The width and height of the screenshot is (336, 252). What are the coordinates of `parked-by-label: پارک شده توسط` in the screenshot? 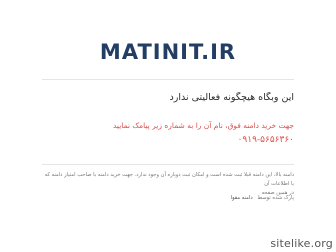 It's located at (275, 198).